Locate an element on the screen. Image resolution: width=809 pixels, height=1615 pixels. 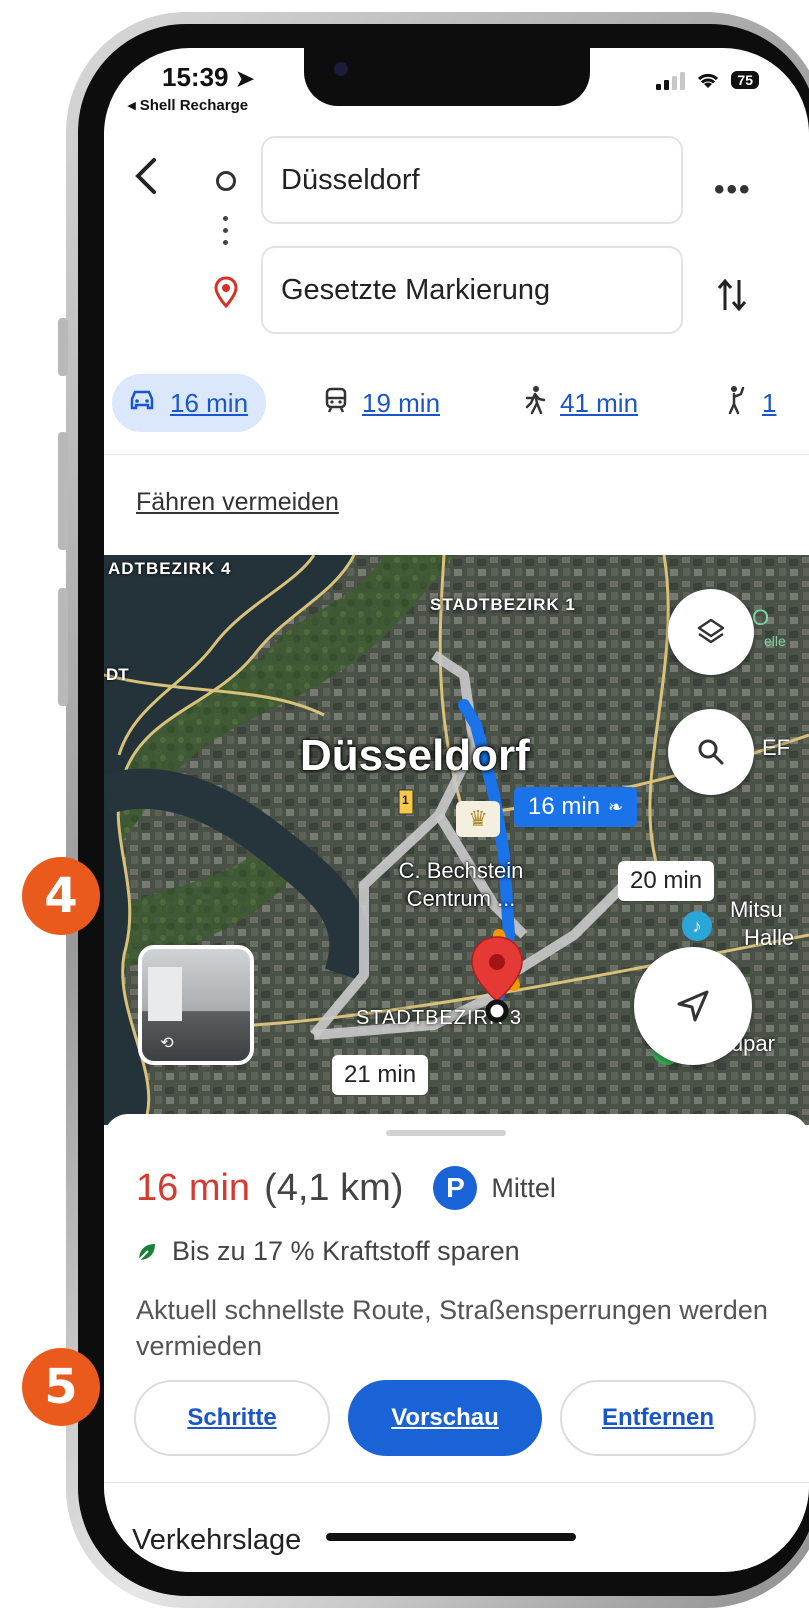
route-distance: (4,1 km) is located at coordinates (334, 1187).